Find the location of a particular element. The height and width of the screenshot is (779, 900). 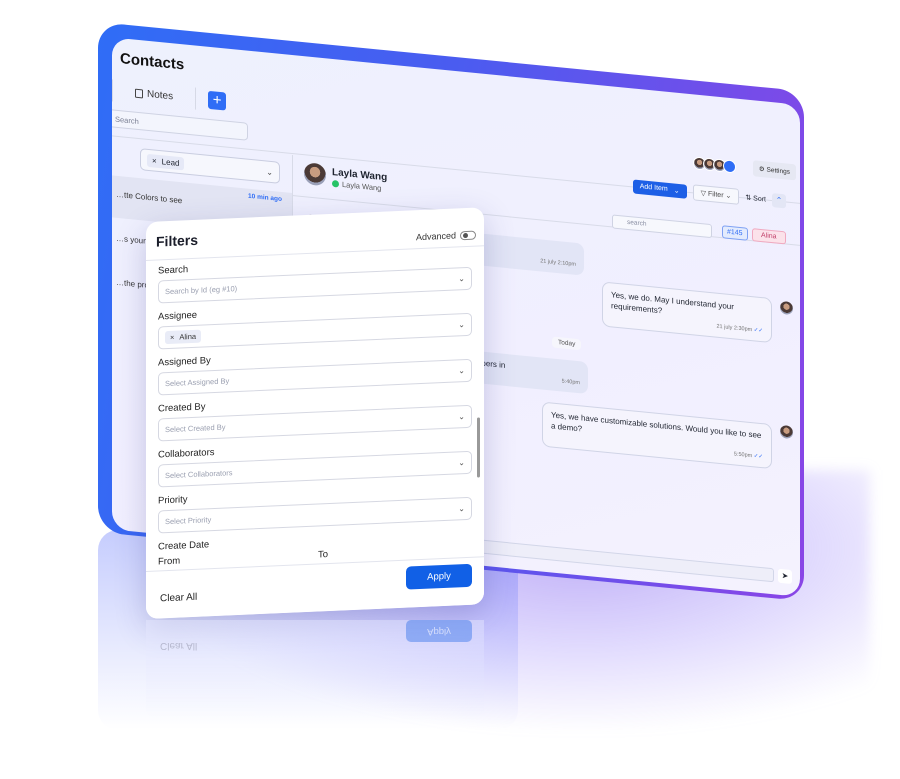

panel-reflection: Apply Clear All is located at coordinates (315, 670).